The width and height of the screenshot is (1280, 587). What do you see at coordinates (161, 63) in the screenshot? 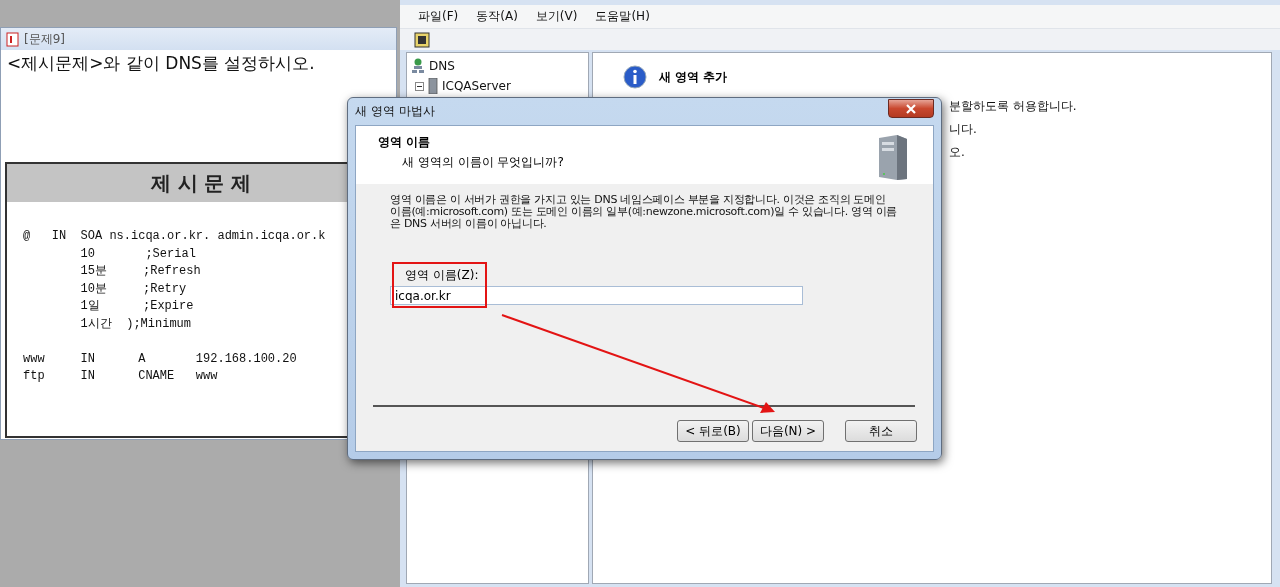
I see `instruction-text: <제시문제>와 같이 DNS를 설정하시오.` at bounding box center [161, 63].